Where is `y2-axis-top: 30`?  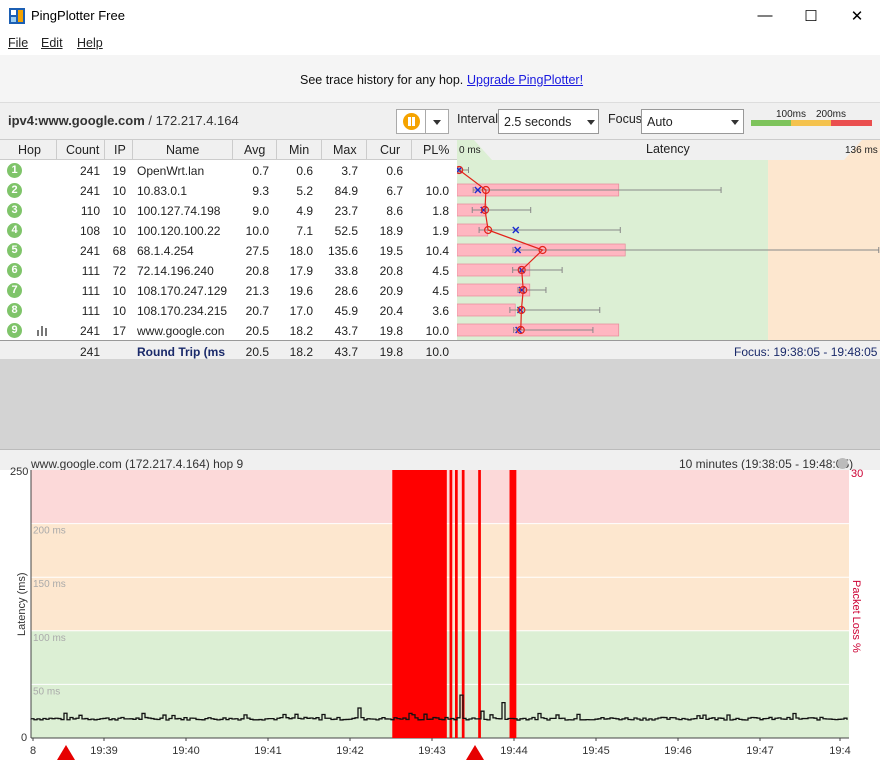
y2-axis-top: 30 is located at coordinates (857, 474).